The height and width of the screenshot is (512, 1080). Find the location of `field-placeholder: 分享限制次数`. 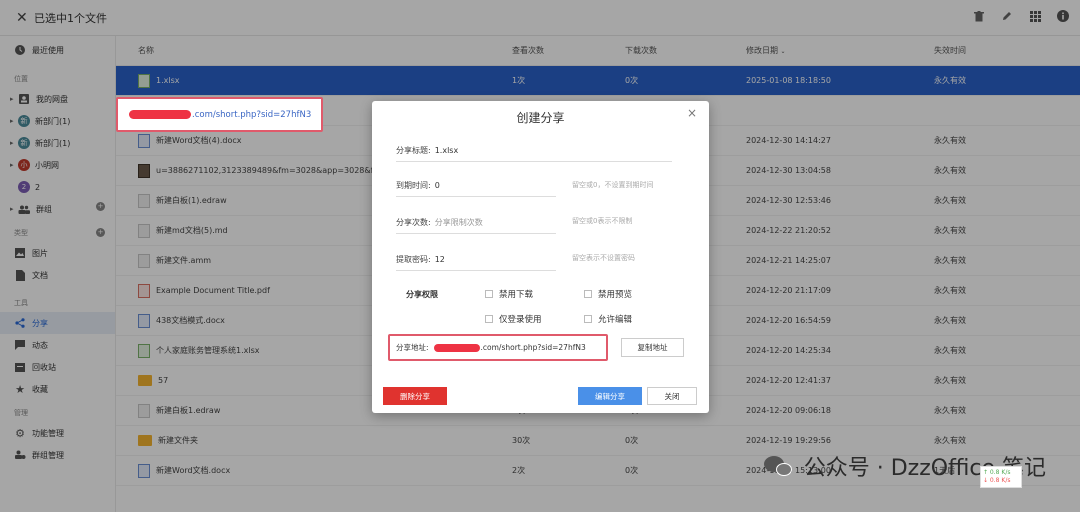

field-placeholder: 分享限制次数 is located at coordinates (458, 222).